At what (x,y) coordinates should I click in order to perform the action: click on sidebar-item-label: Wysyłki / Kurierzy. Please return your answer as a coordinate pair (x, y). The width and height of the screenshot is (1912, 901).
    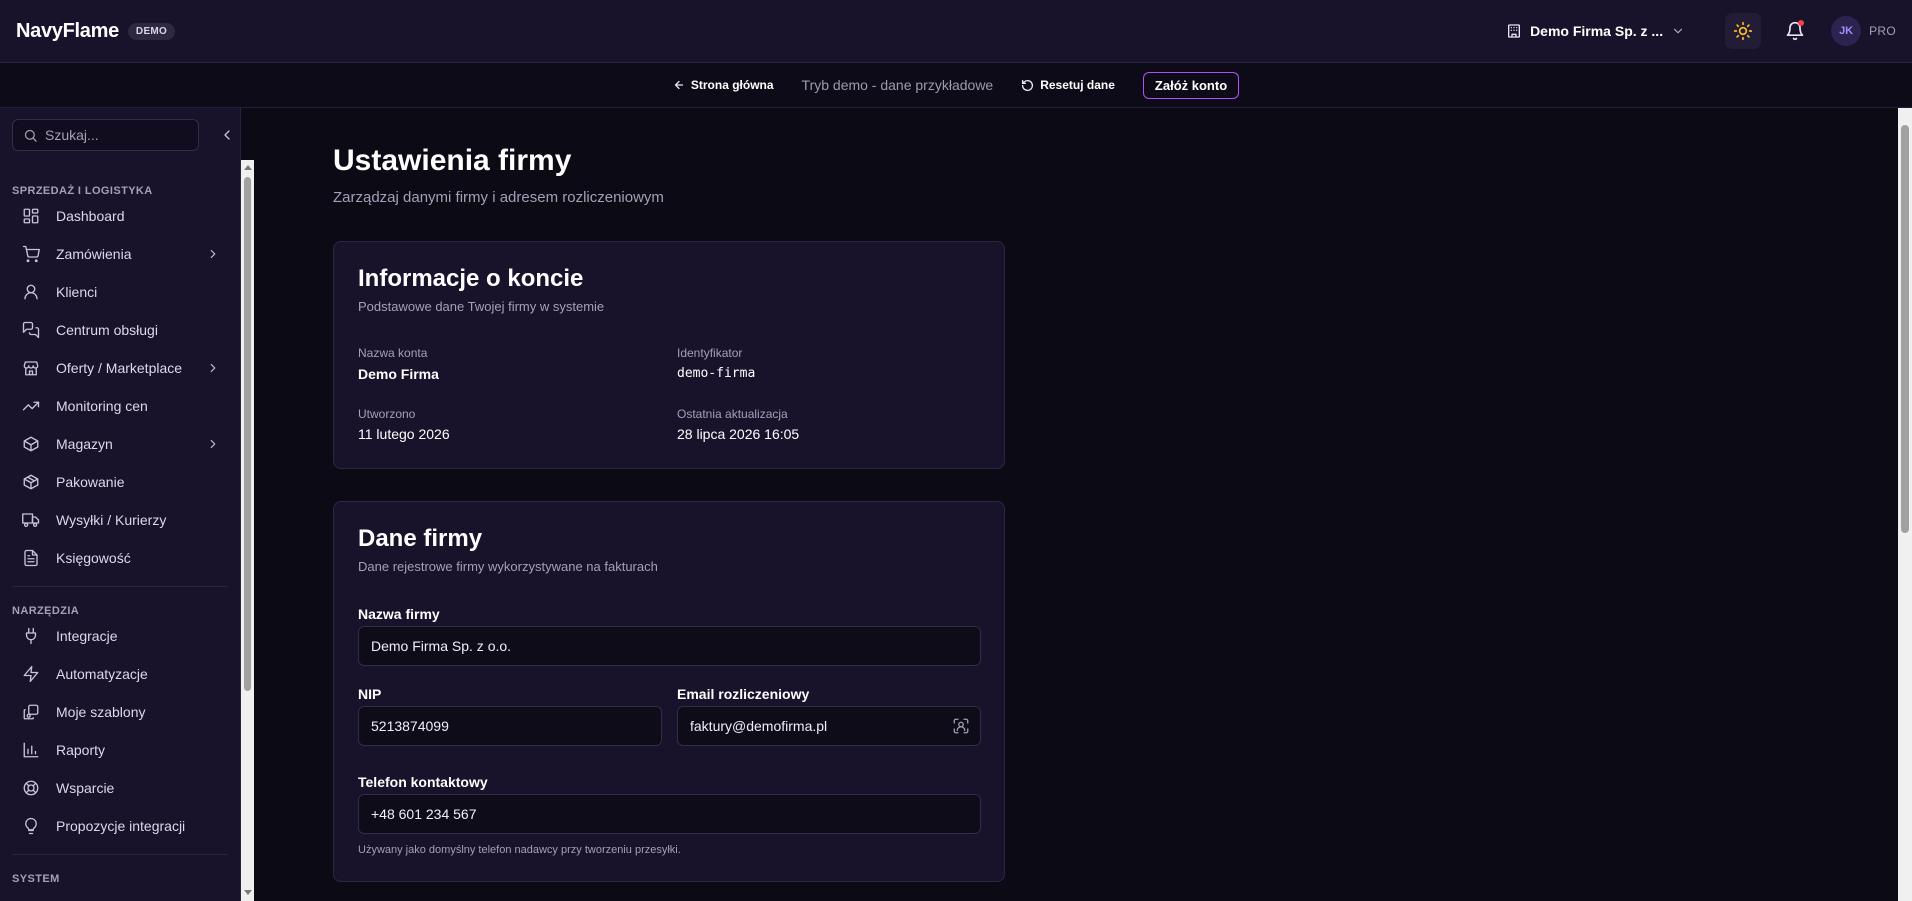
    Looking at the image, I should click on (111, 520).